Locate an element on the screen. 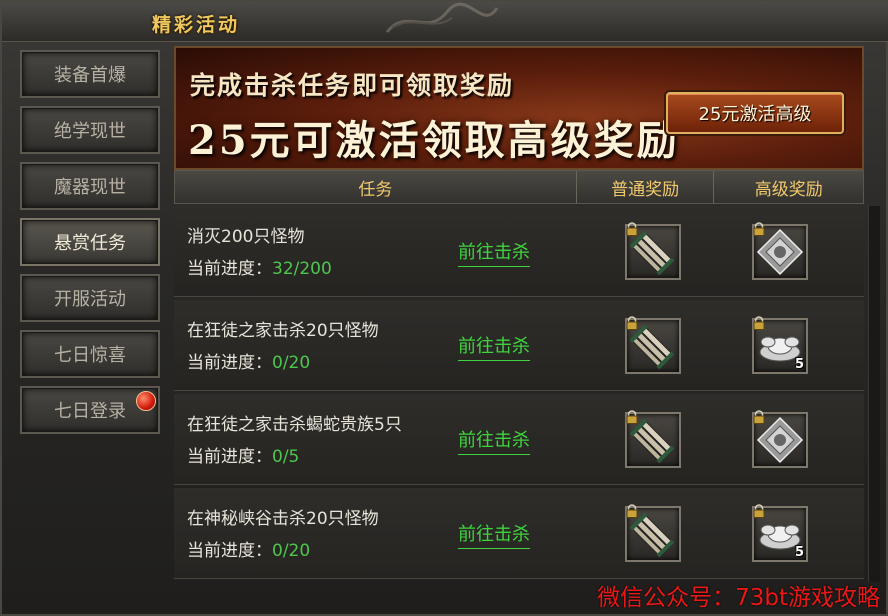  sidebar: 装备首爆绝学现世魔器现世悬赏任务开服活动七日惊喜七日登录 is located at coordinates (91, 246).